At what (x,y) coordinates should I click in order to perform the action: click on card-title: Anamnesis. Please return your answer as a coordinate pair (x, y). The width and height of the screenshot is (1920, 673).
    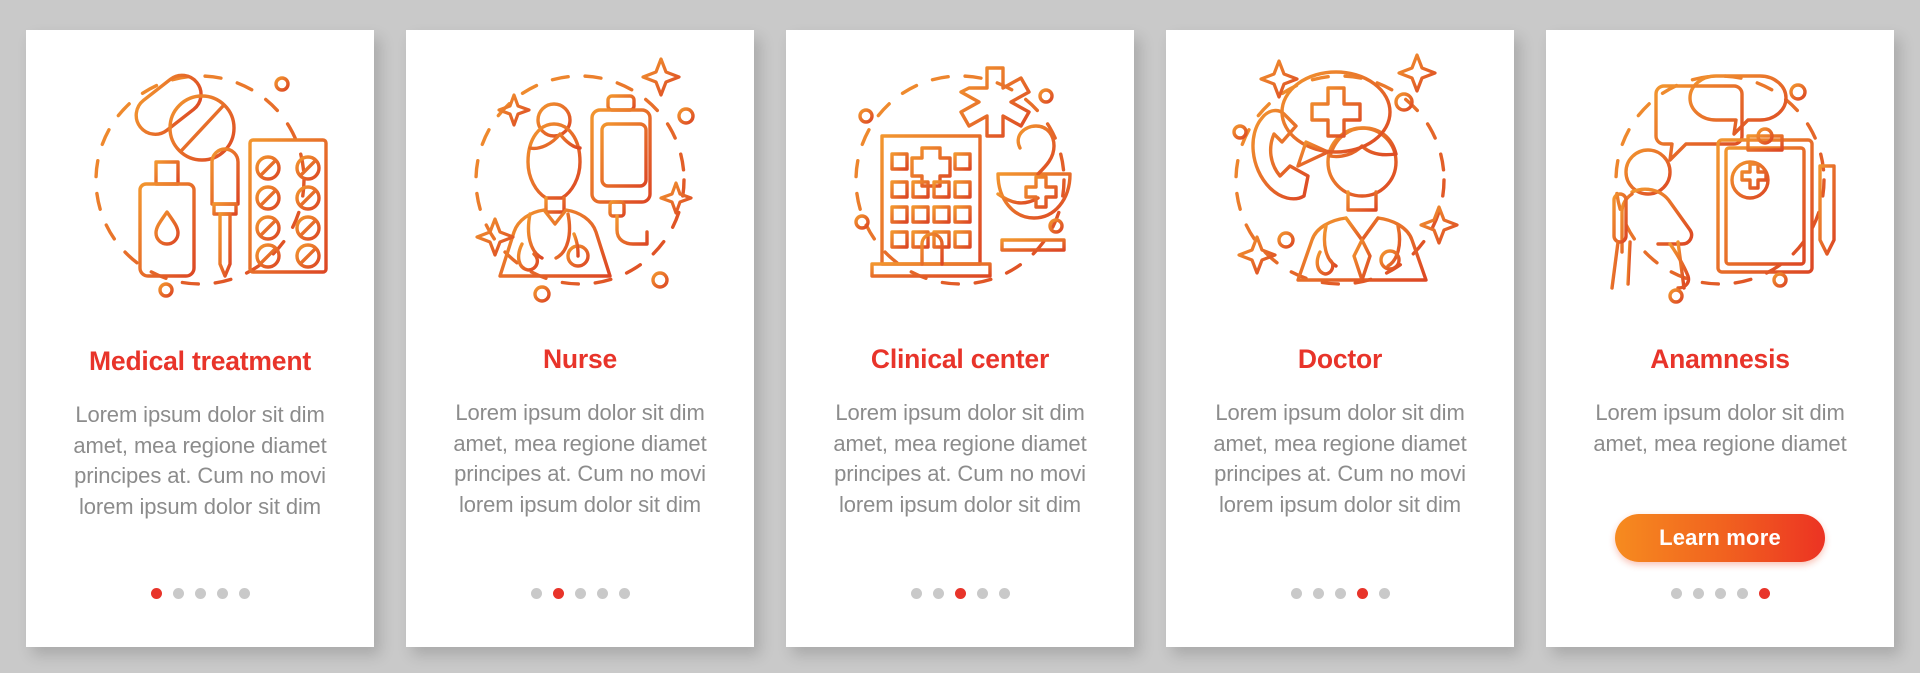
    Looking at the image, I should click on (1720, 359).